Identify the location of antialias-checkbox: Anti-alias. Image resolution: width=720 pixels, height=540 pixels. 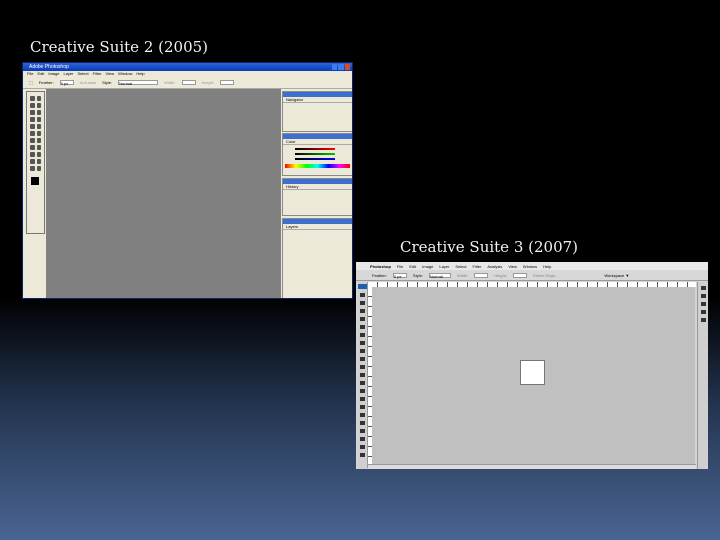
(88, 82).